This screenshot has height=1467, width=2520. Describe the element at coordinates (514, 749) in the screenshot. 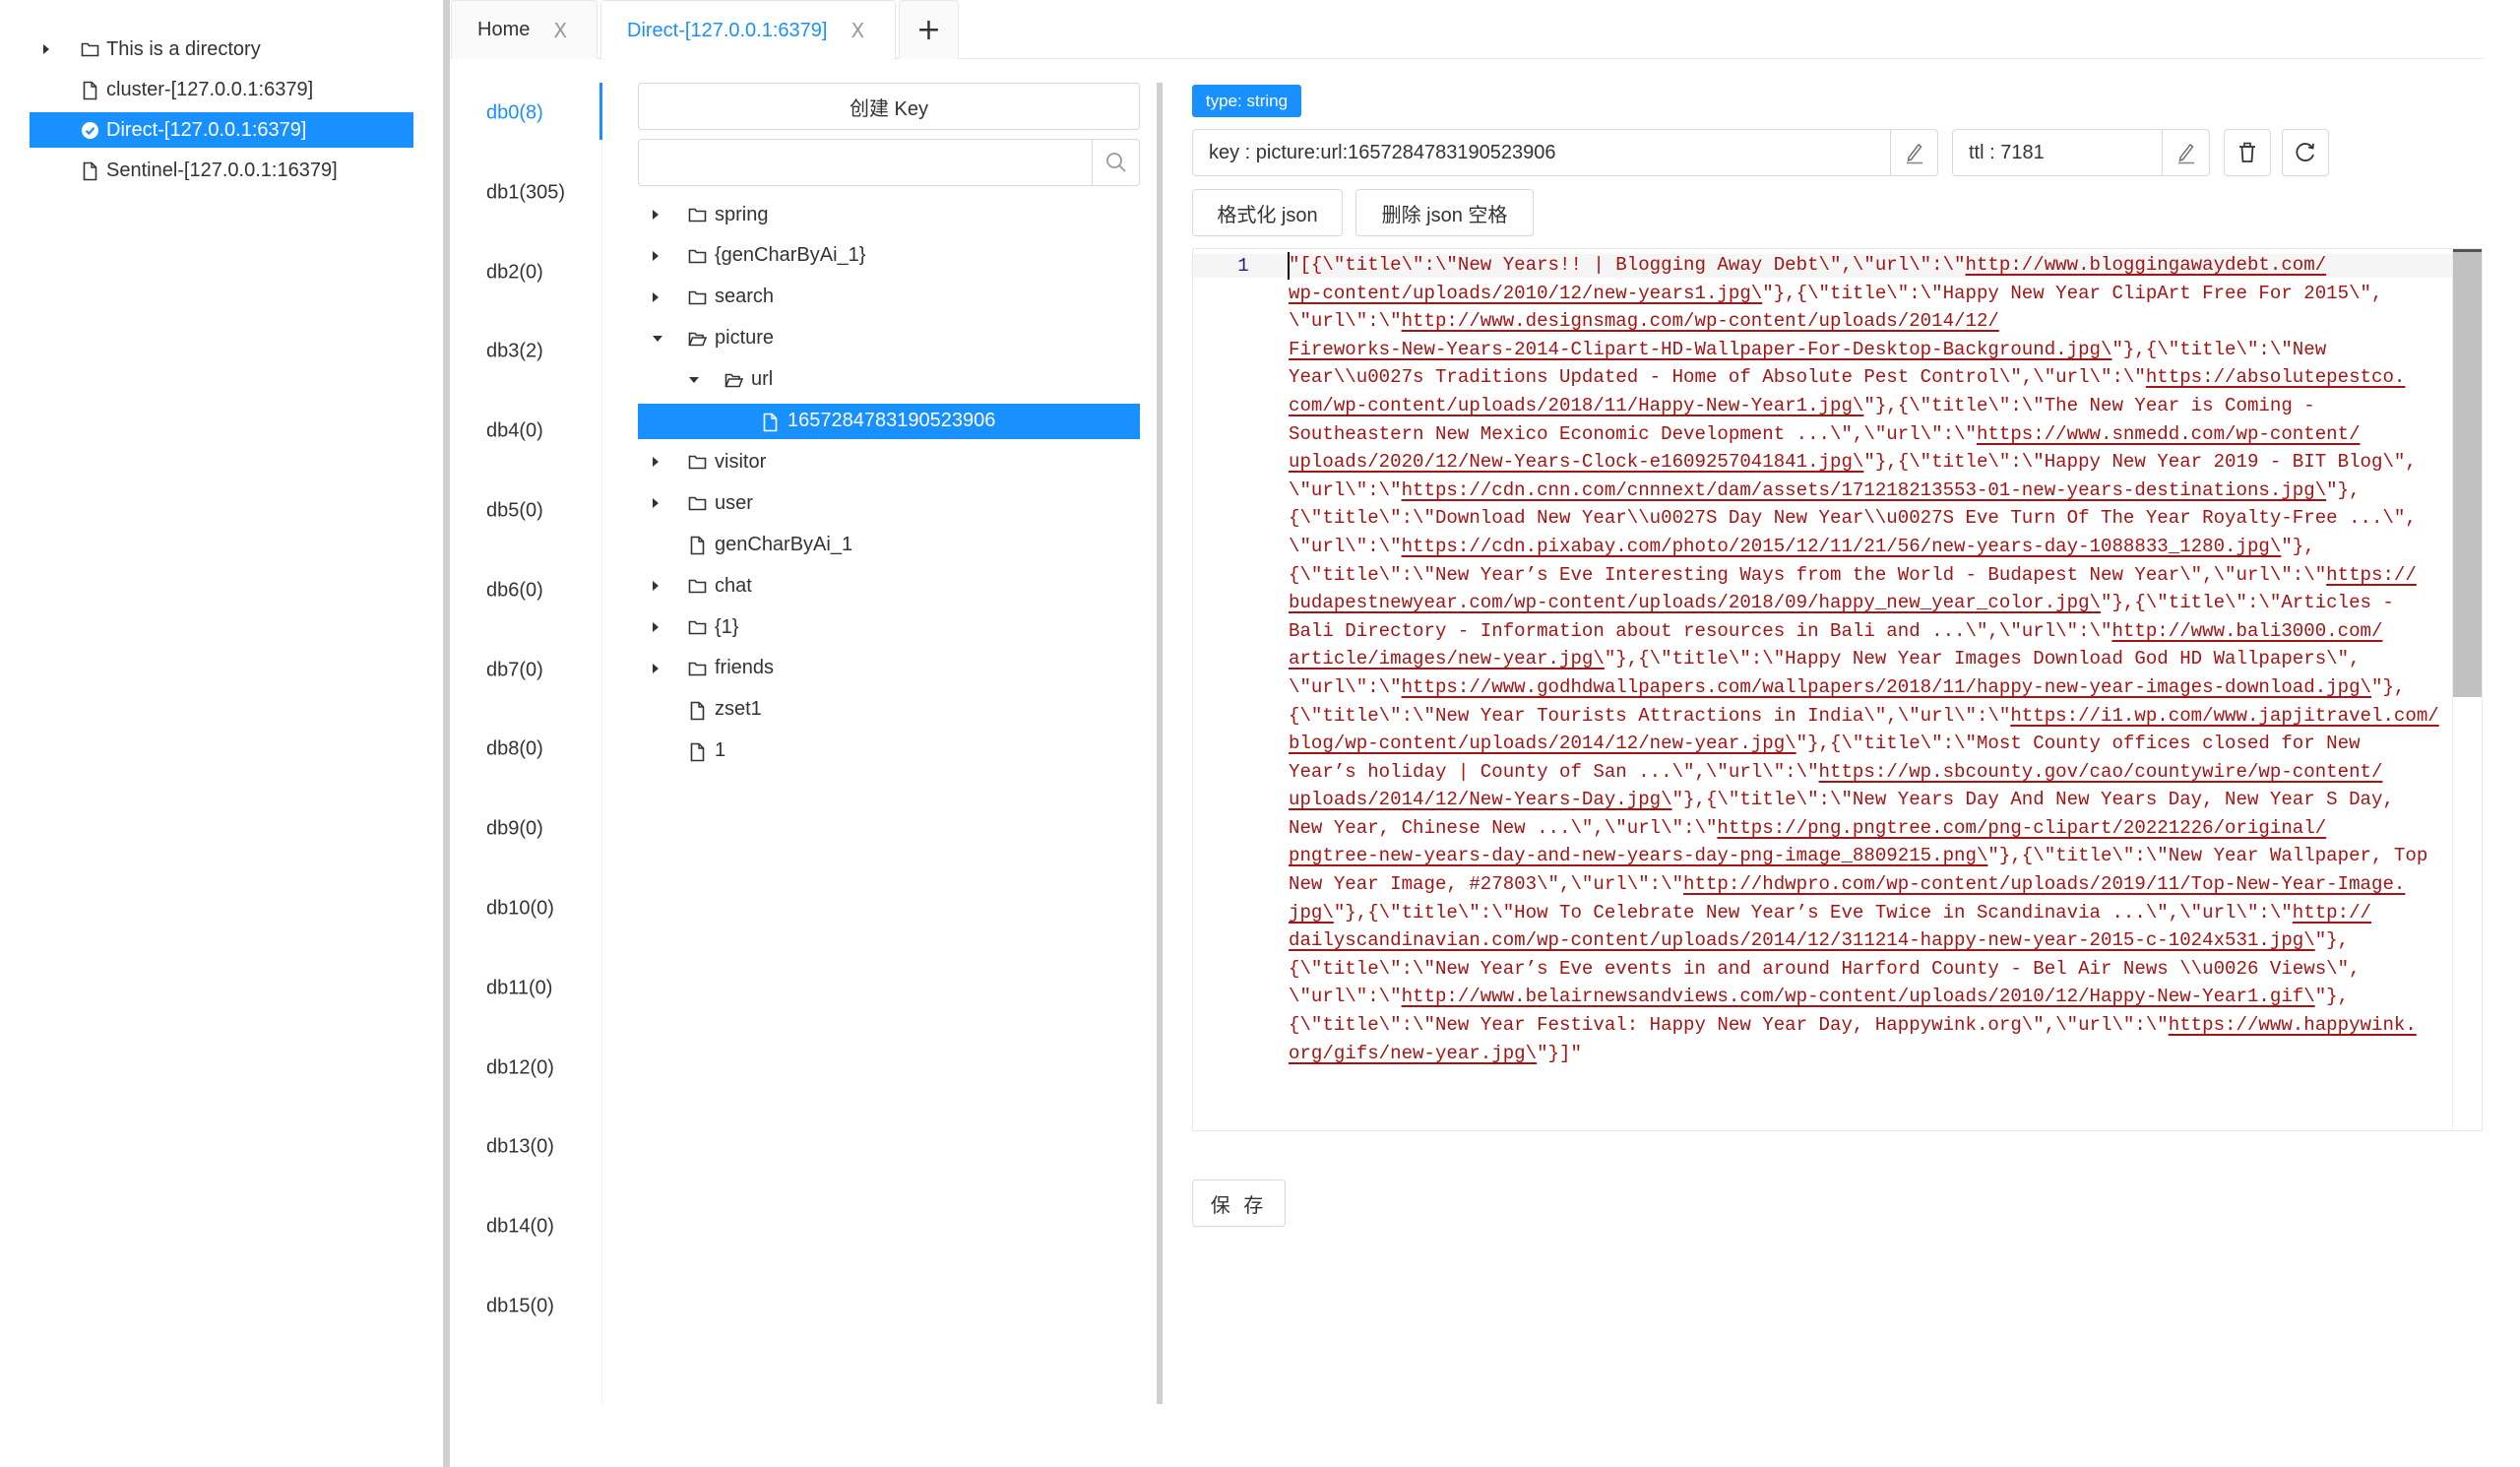

I see `db-item-8: db8(0)` at that location.